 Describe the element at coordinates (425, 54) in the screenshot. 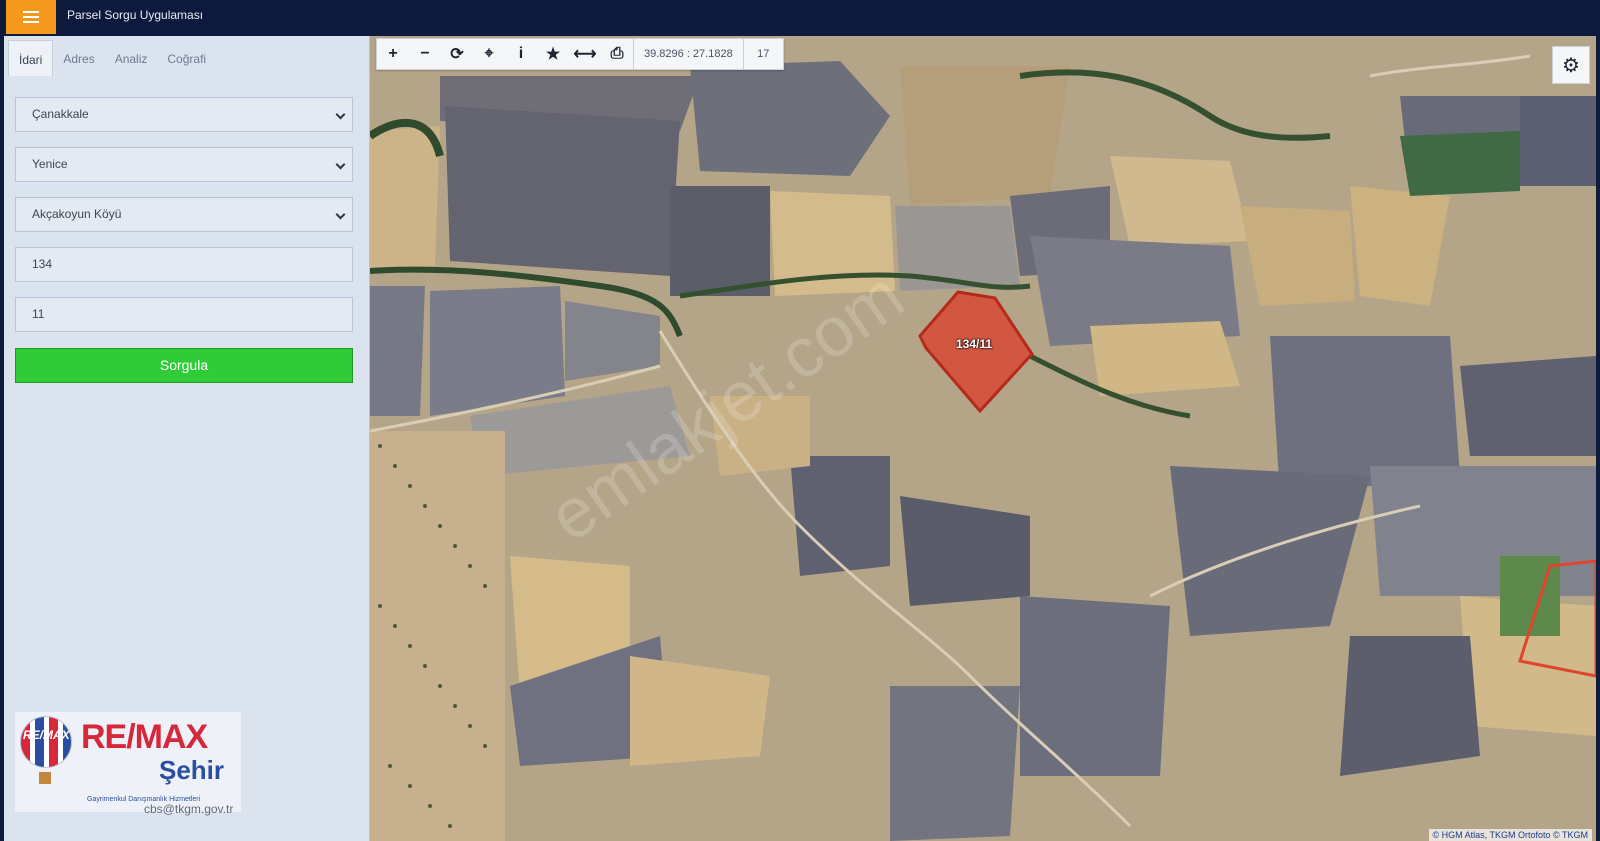

I see `zoom-out-icon: −` at that location.